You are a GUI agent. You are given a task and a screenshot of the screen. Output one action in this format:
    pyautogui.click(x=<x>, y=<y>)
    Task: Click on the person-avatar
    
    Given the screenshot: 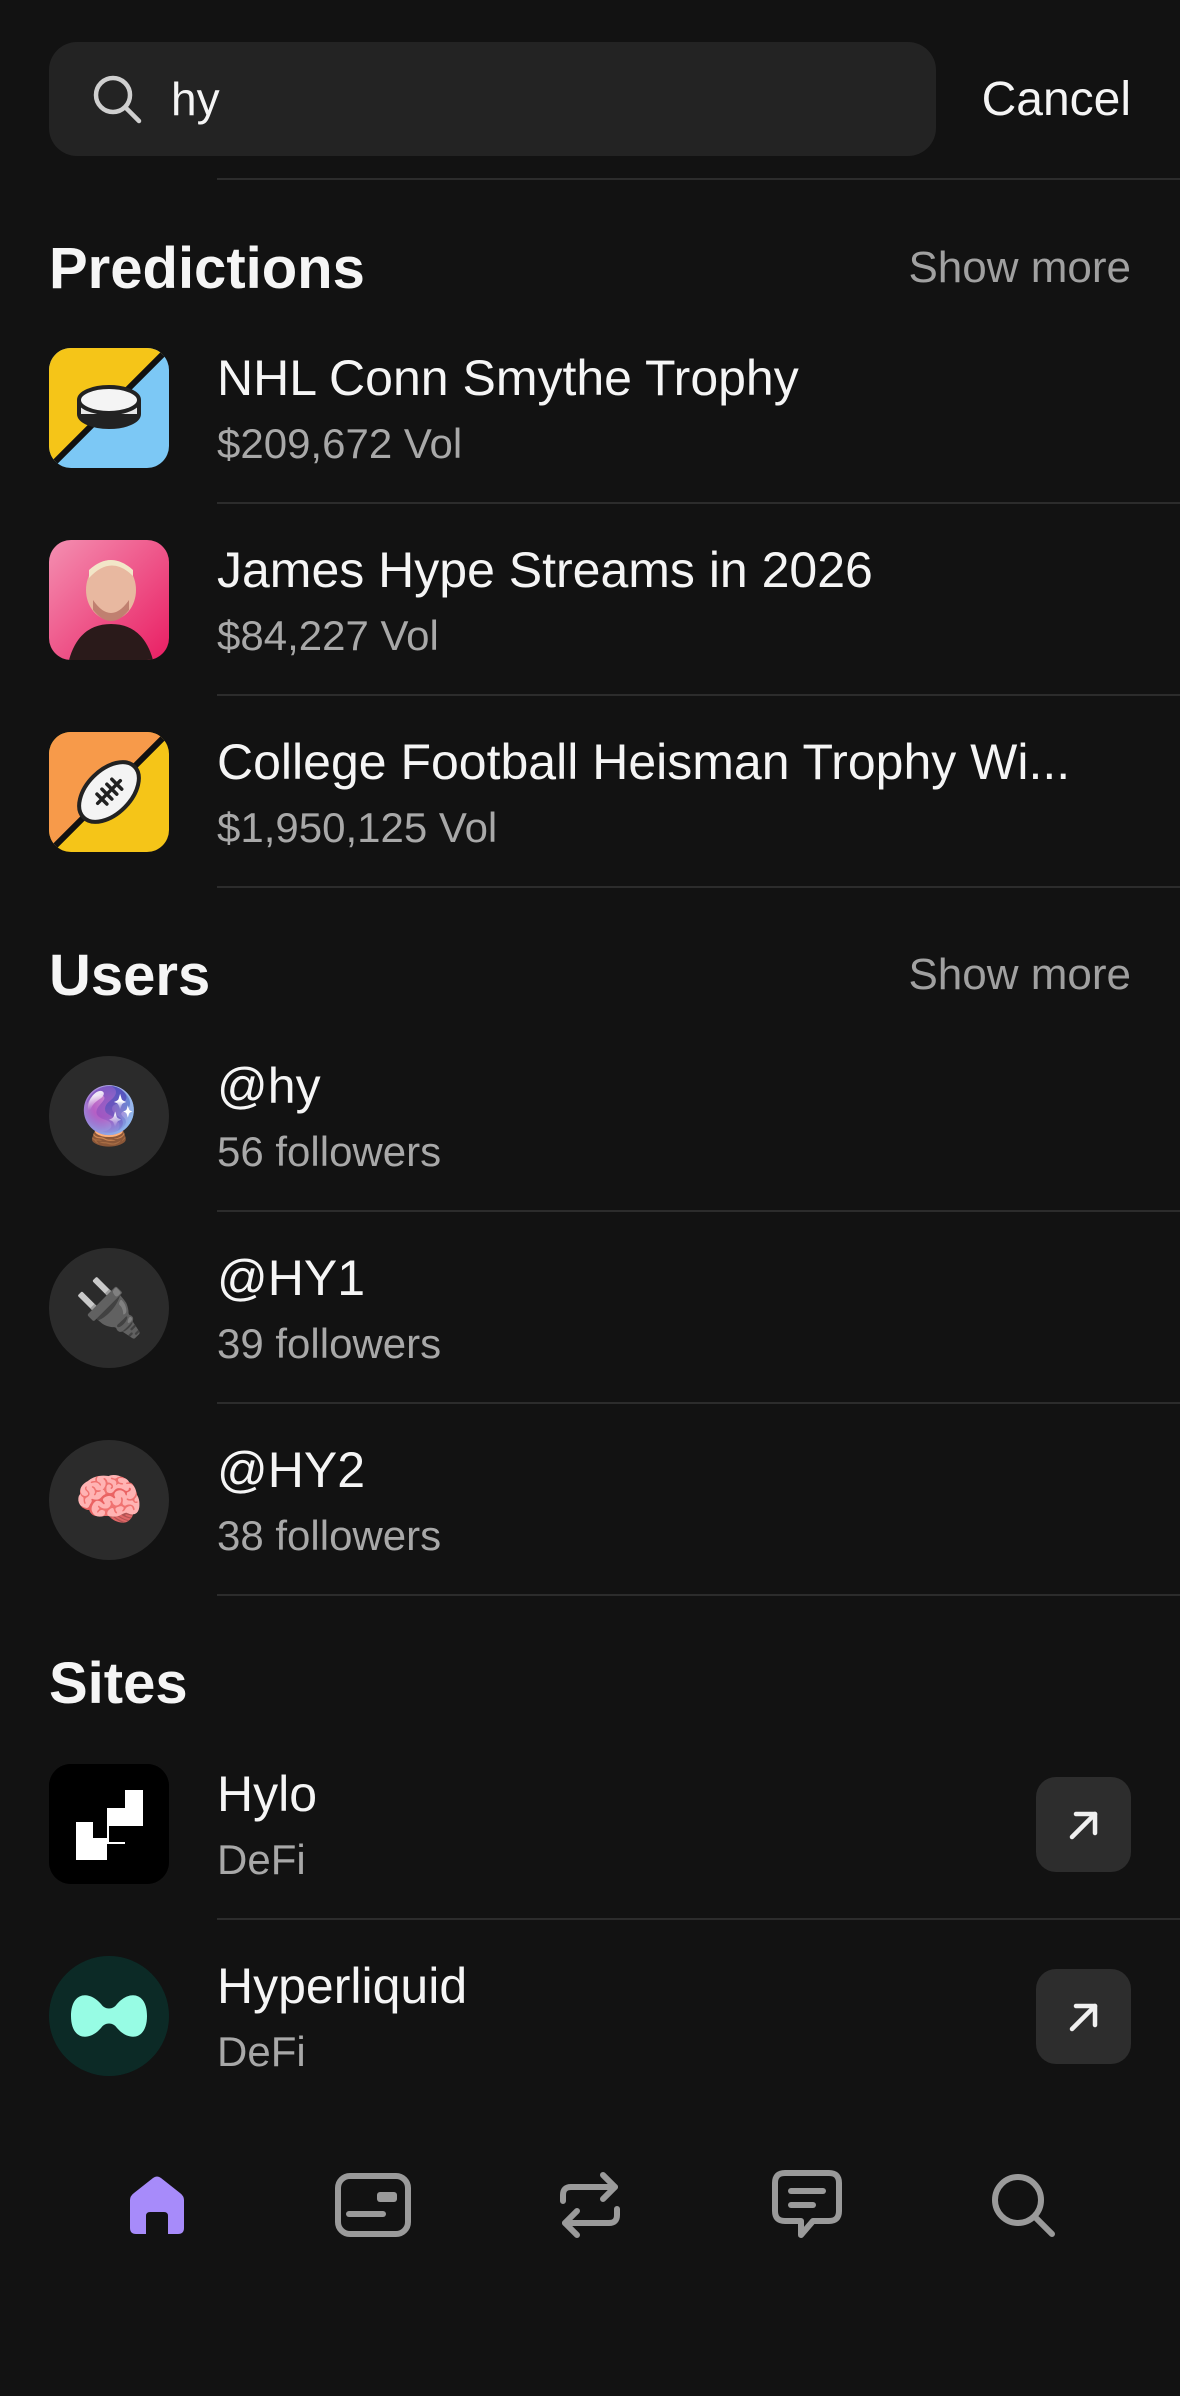 What is the action you would take?
    pyautogui.click(x=109, y=600)
    